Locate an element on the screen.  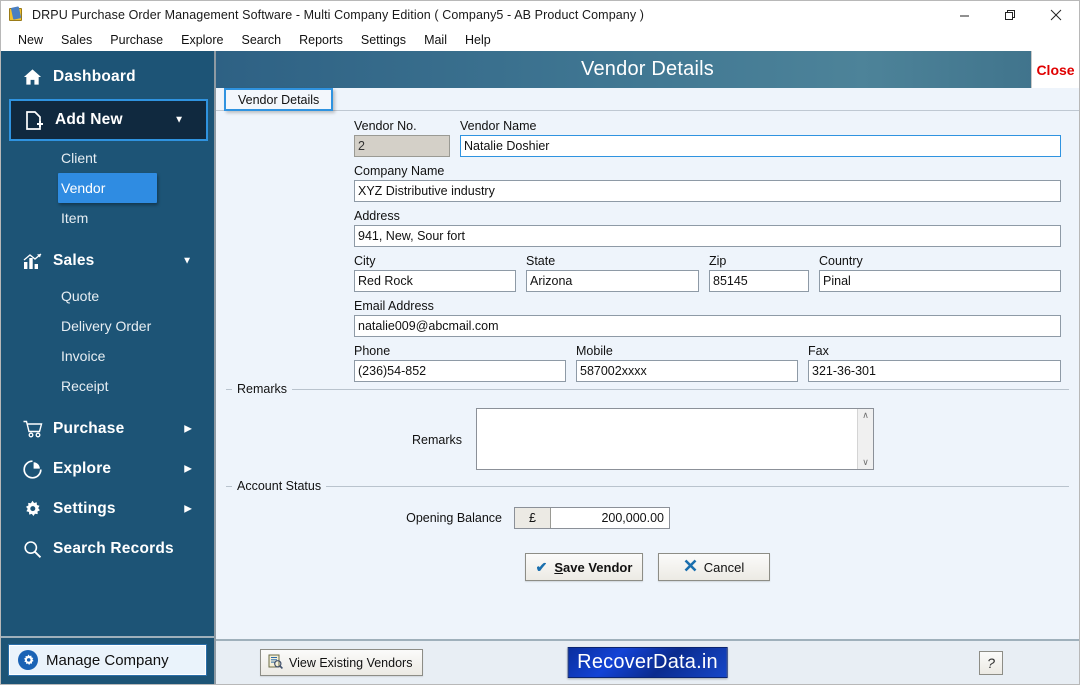
maximize-restore-button is located at coordinates (1010, 15).